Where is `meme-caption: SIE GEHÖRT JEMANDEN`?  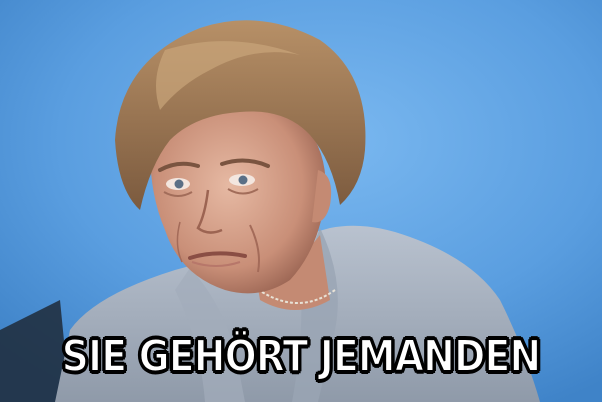
meme-caption: SIE GEHÖRT JEMANDEN is located at coordinates (301, 357).